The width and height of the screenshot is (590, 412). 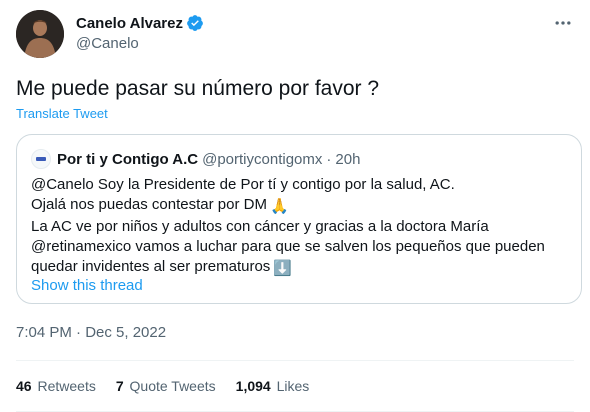 I want to click on divider, so click(x=295, y=360).